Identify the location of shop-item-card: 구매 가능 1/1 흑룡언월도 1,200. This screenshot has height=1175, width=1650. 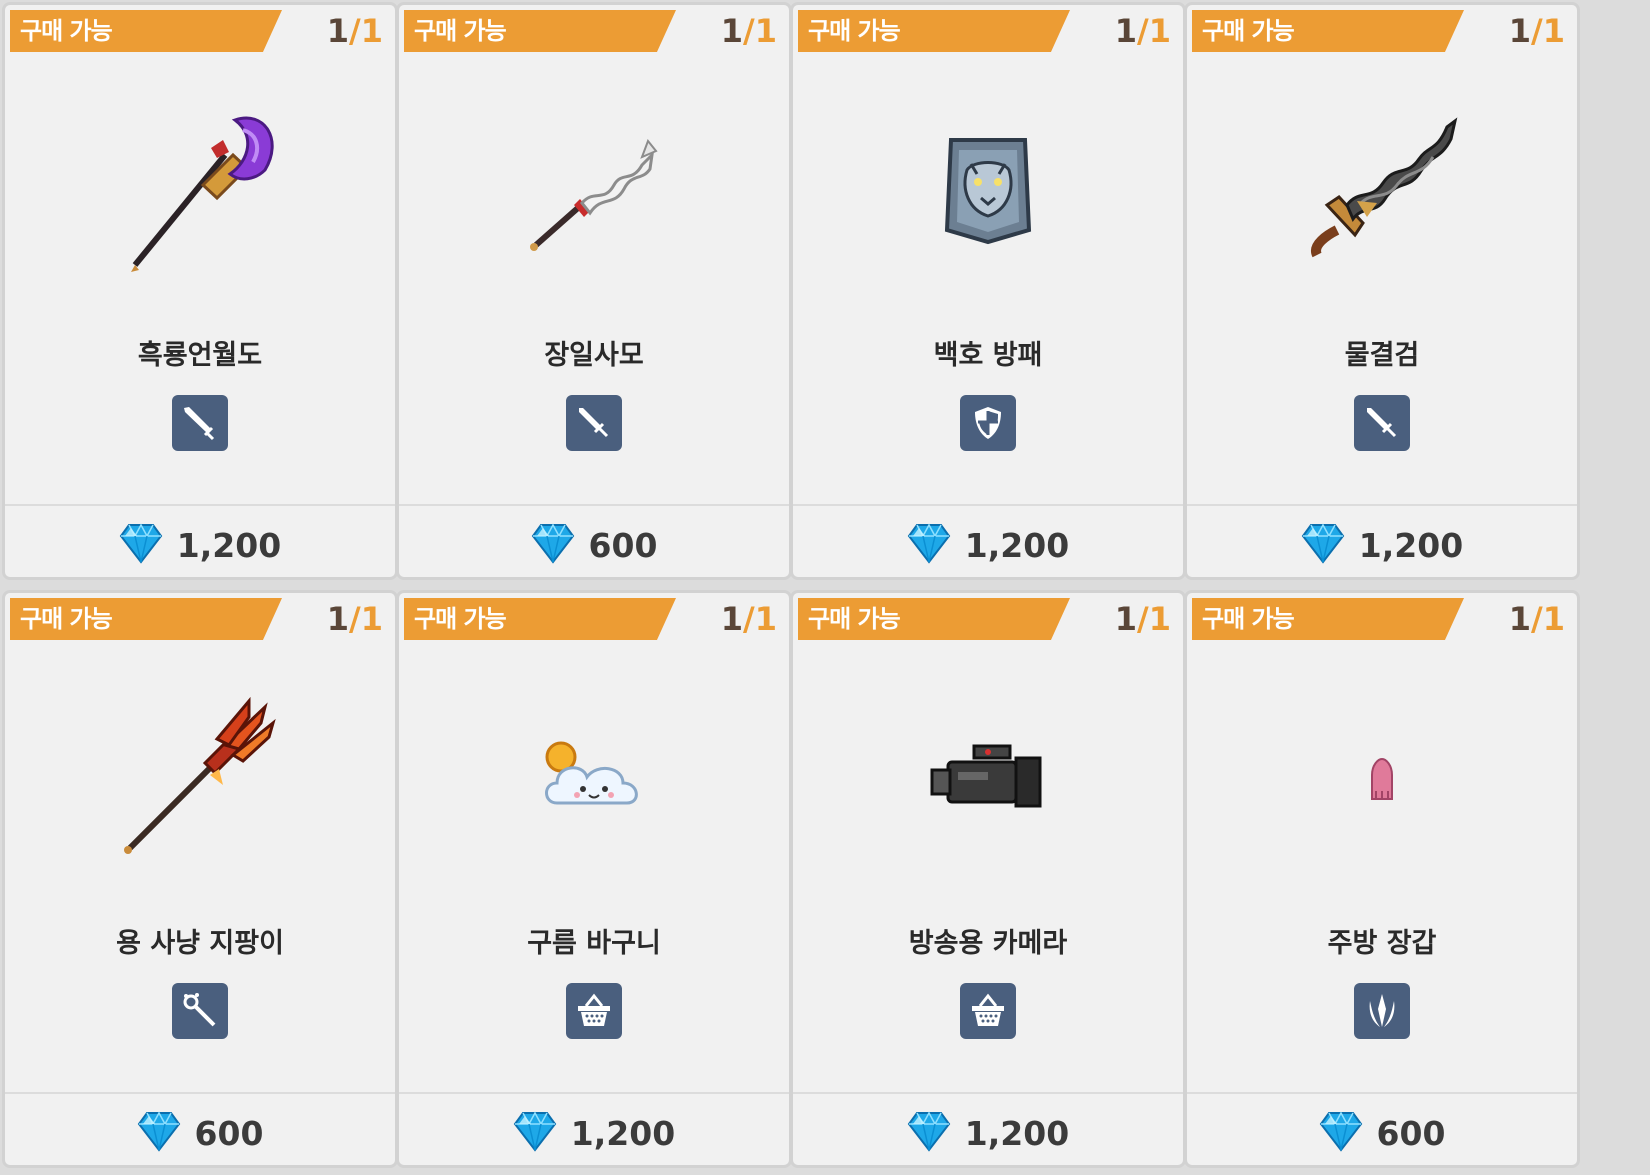
(200, 291).